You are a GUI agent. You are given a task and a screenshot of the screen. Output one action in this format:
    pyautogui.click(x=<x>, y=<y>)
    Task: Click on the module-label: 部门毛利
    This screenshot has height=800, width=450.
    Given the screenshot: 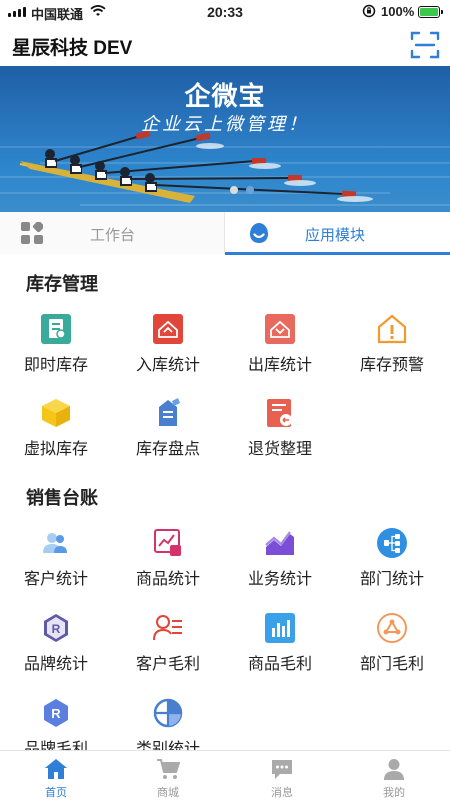 What is the action you would take?
    pyautogui.click(x=391, y=664)
    